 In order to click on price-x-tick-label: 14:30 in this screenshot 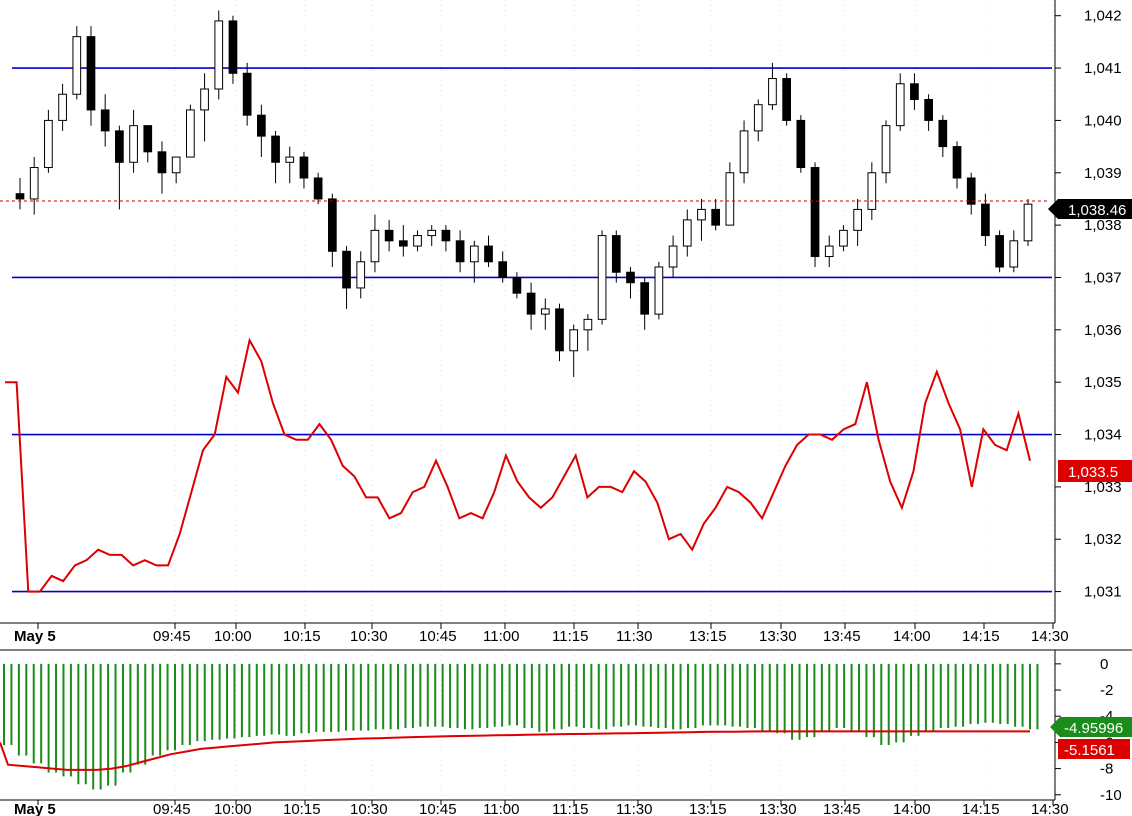, I will do `click(1050, 636)`.